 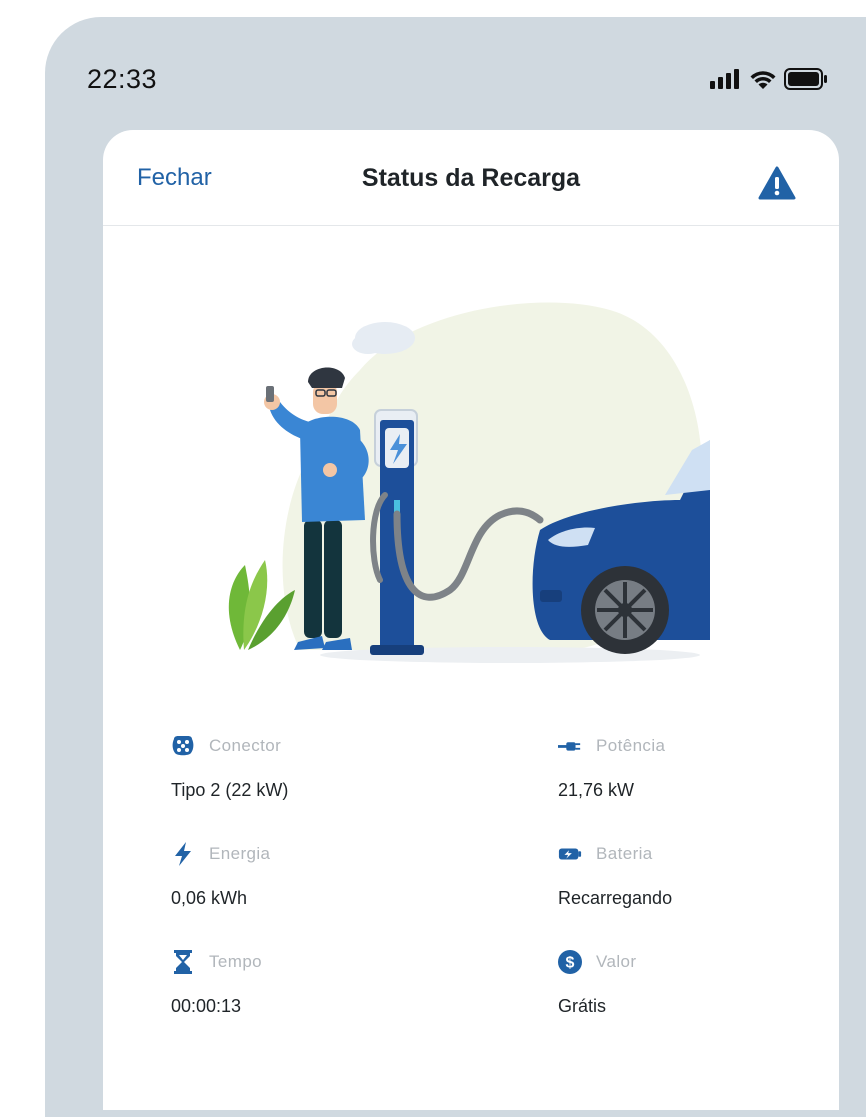 I want to click on battery-charging-icon, so click(x=570, y=854).